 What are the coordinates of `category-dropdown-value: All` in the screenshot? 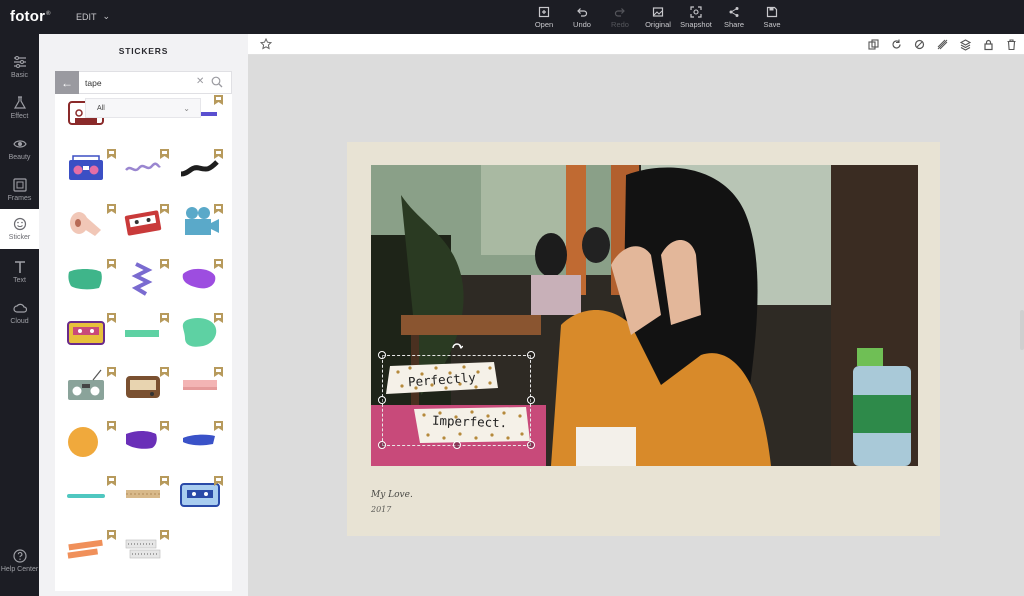 It's located at (101, 108).